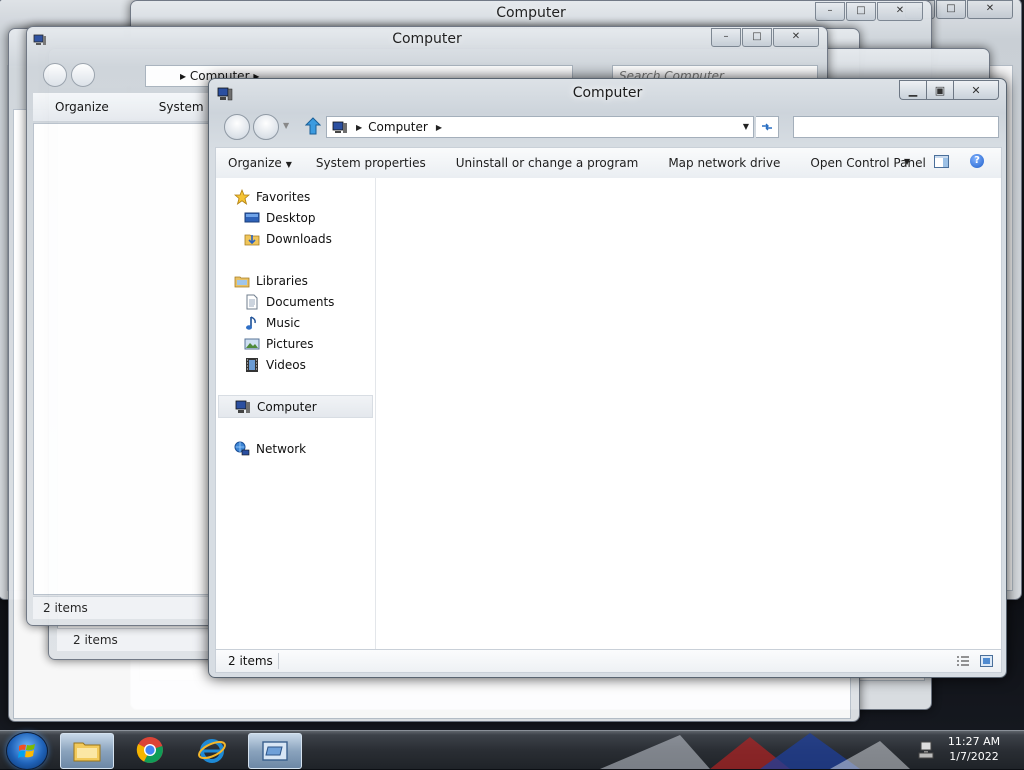 Image resolution: width=1024 pixels, height=770 pixels. I want to click on desktop-icon, so click(252, 218).